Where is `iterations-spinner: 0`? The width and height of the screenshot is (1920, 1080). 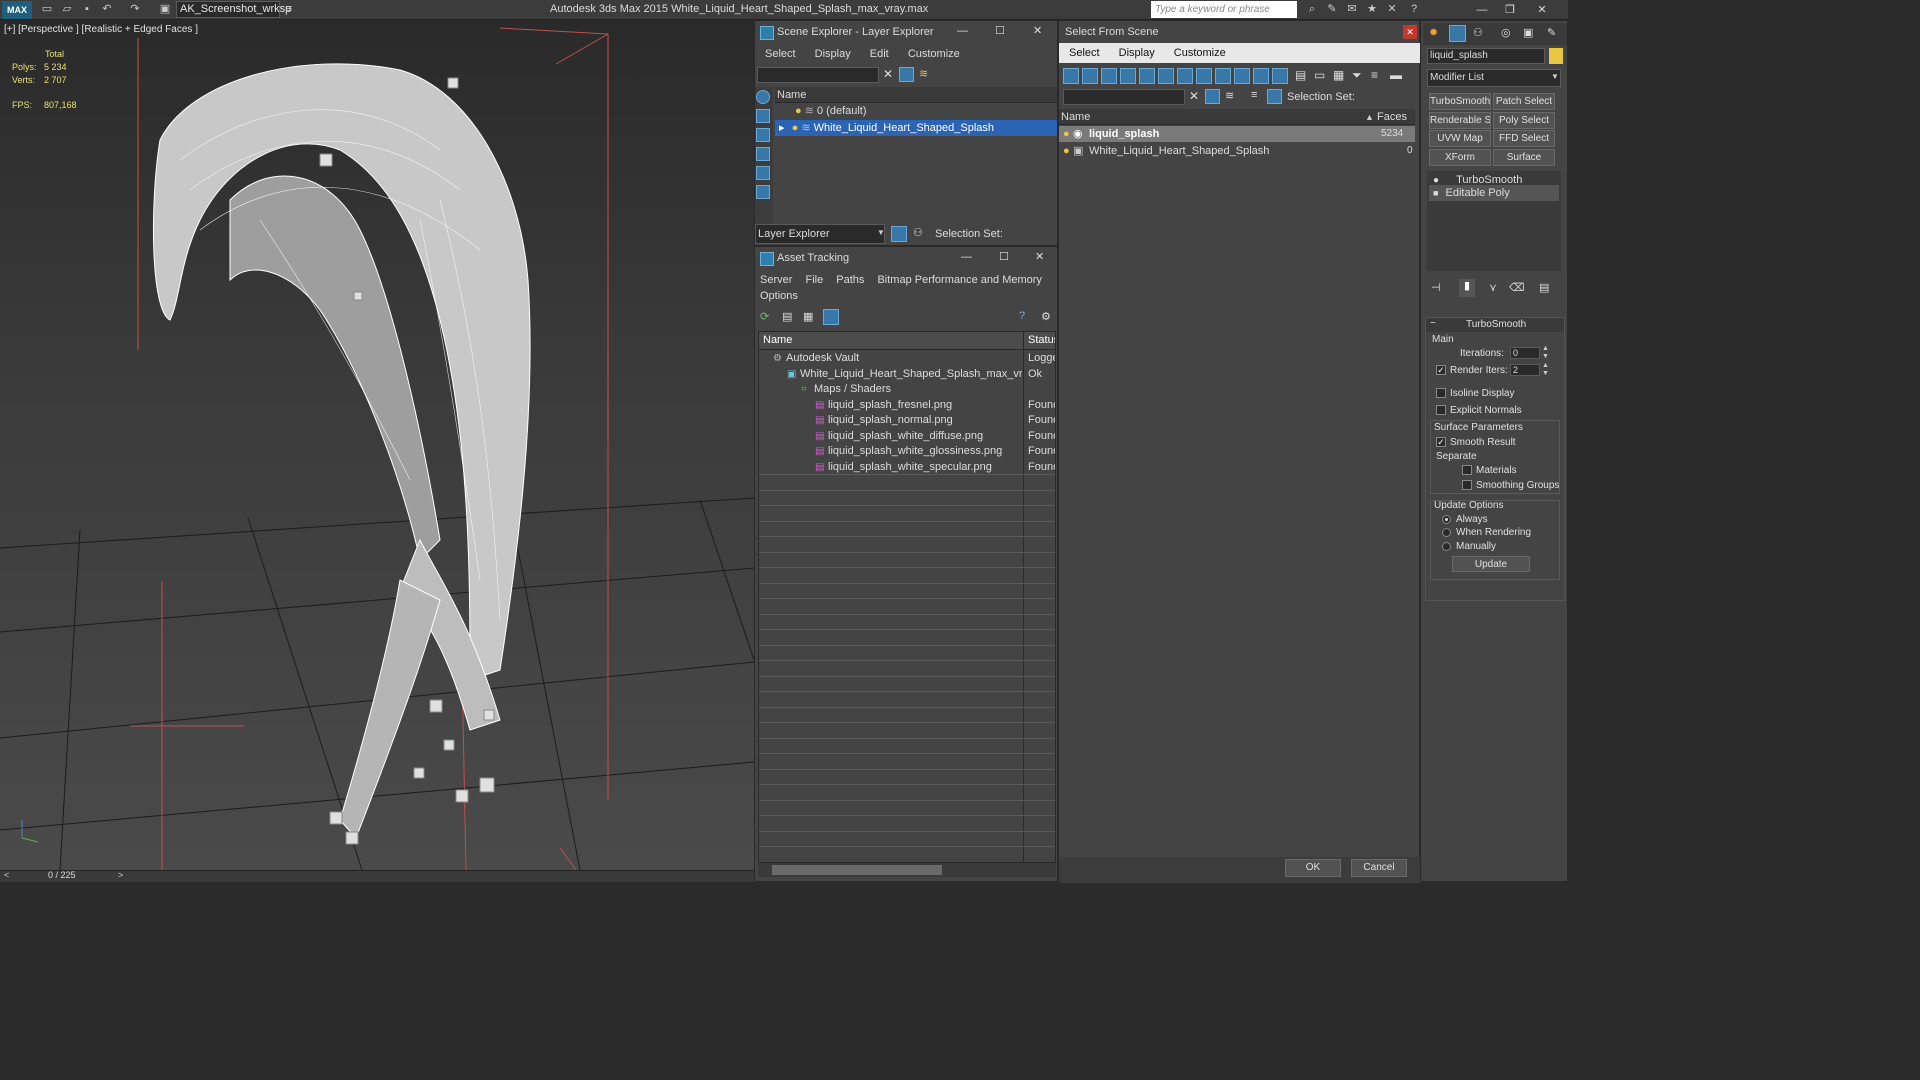 iterations-spinner: 0 is located at coordinates (1525, 353).